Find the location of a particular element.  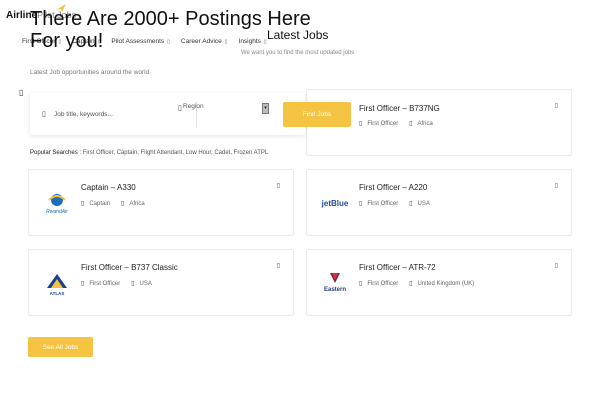

svg-text: Eastern is located at coordinates (335, 290).